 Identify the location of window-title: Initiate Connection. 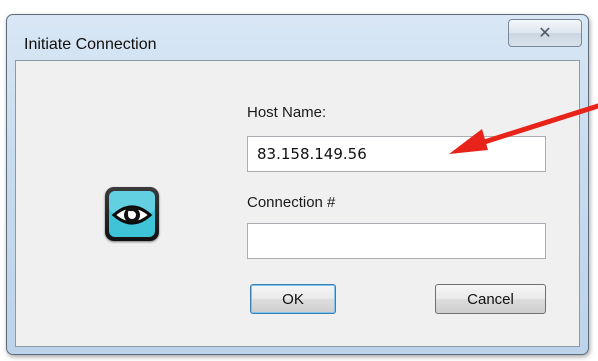
(90, 44).